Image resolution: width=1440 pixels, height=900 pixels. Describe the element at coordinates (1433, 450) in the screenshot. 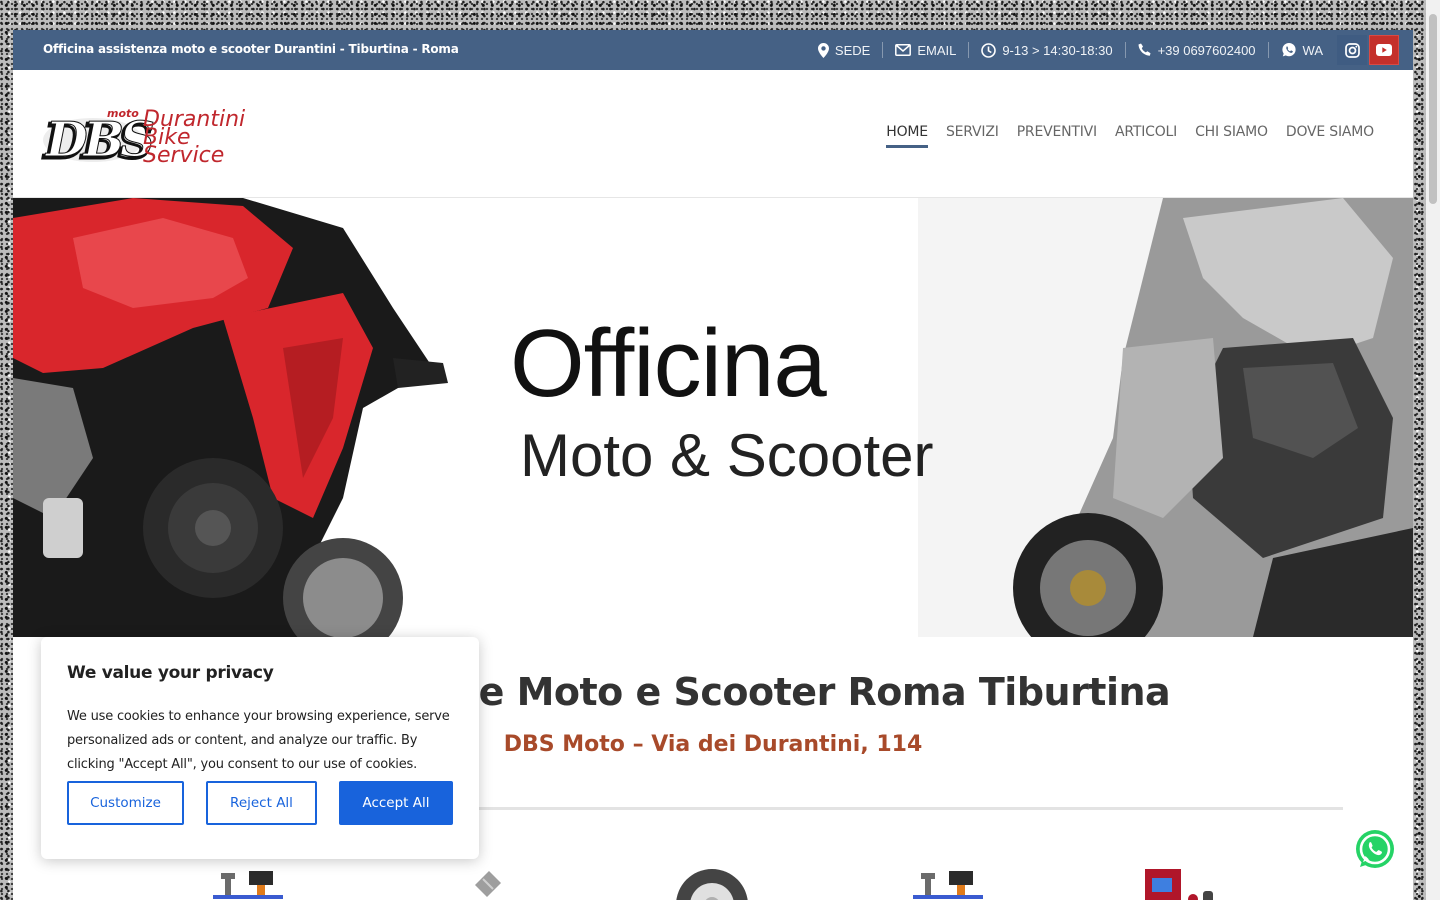

I see `page-scrollbar` at that location.